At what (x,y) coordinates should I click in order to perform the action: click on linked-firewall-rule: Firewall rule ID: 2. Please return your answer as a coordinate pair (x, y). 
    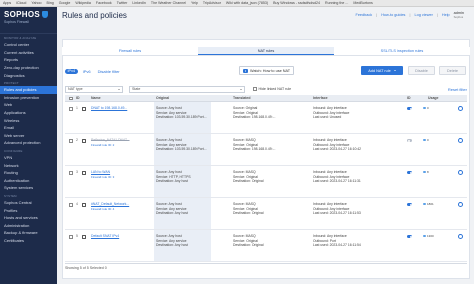
    Looking at the image, I should click on (102, 145).